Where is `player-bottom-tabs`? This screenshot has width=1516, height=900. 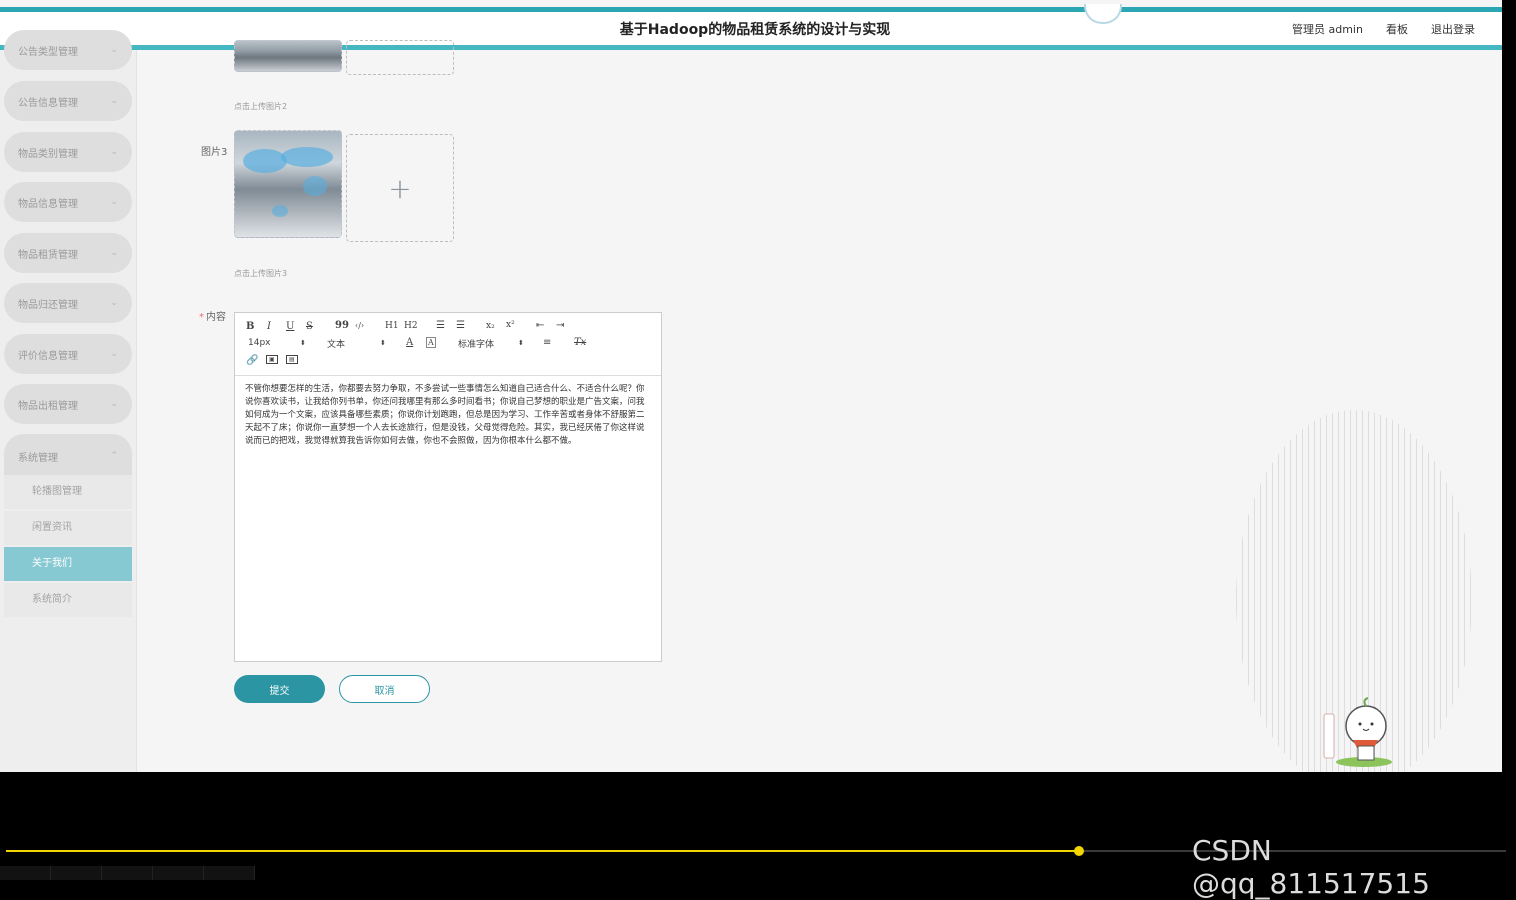 player-bottom-tabs is located at coordinates (127, 873).